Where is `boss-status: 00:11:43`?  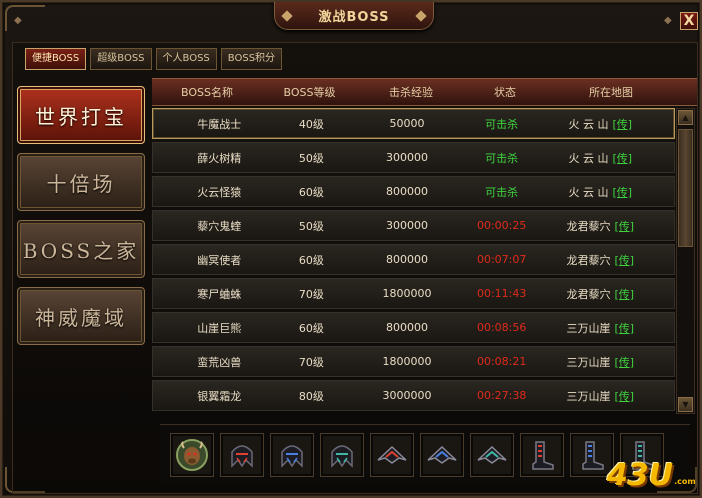
boss-status: 00:11:43 is located at coordinates (501, 293).